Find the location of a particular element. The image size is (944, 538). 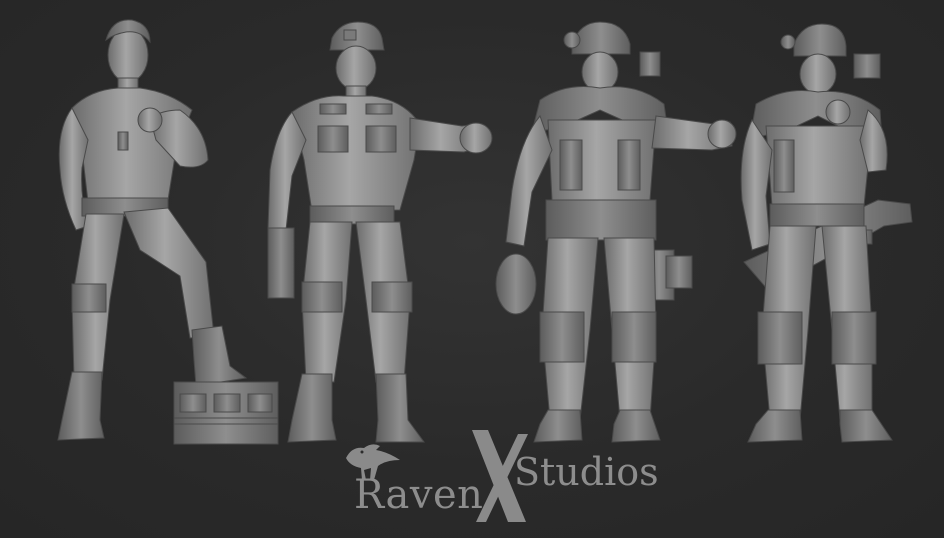

supply-crate is located at coordinates (226, 413).